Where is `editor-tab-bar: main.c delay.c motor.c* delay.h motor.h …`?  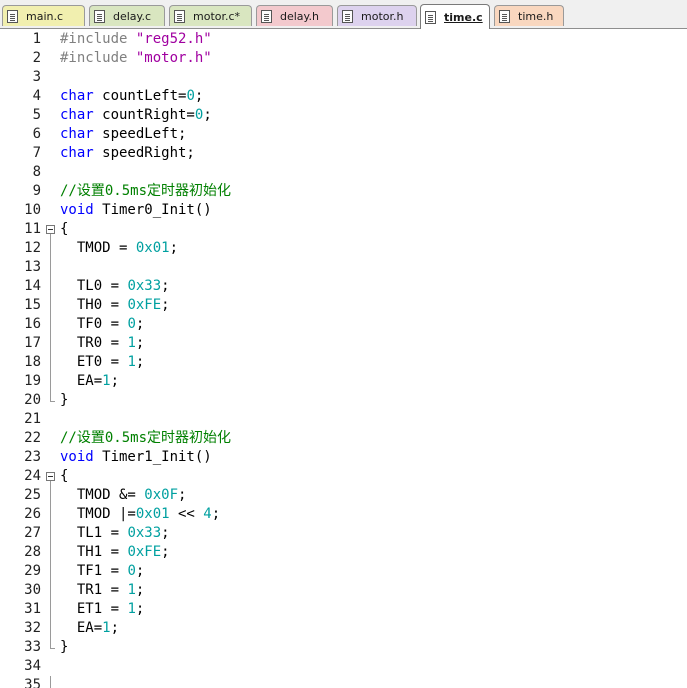
editor-tab-bar: main.c delay.c motor.c* delay.h motor.h … is located at coordinates (343, 14).